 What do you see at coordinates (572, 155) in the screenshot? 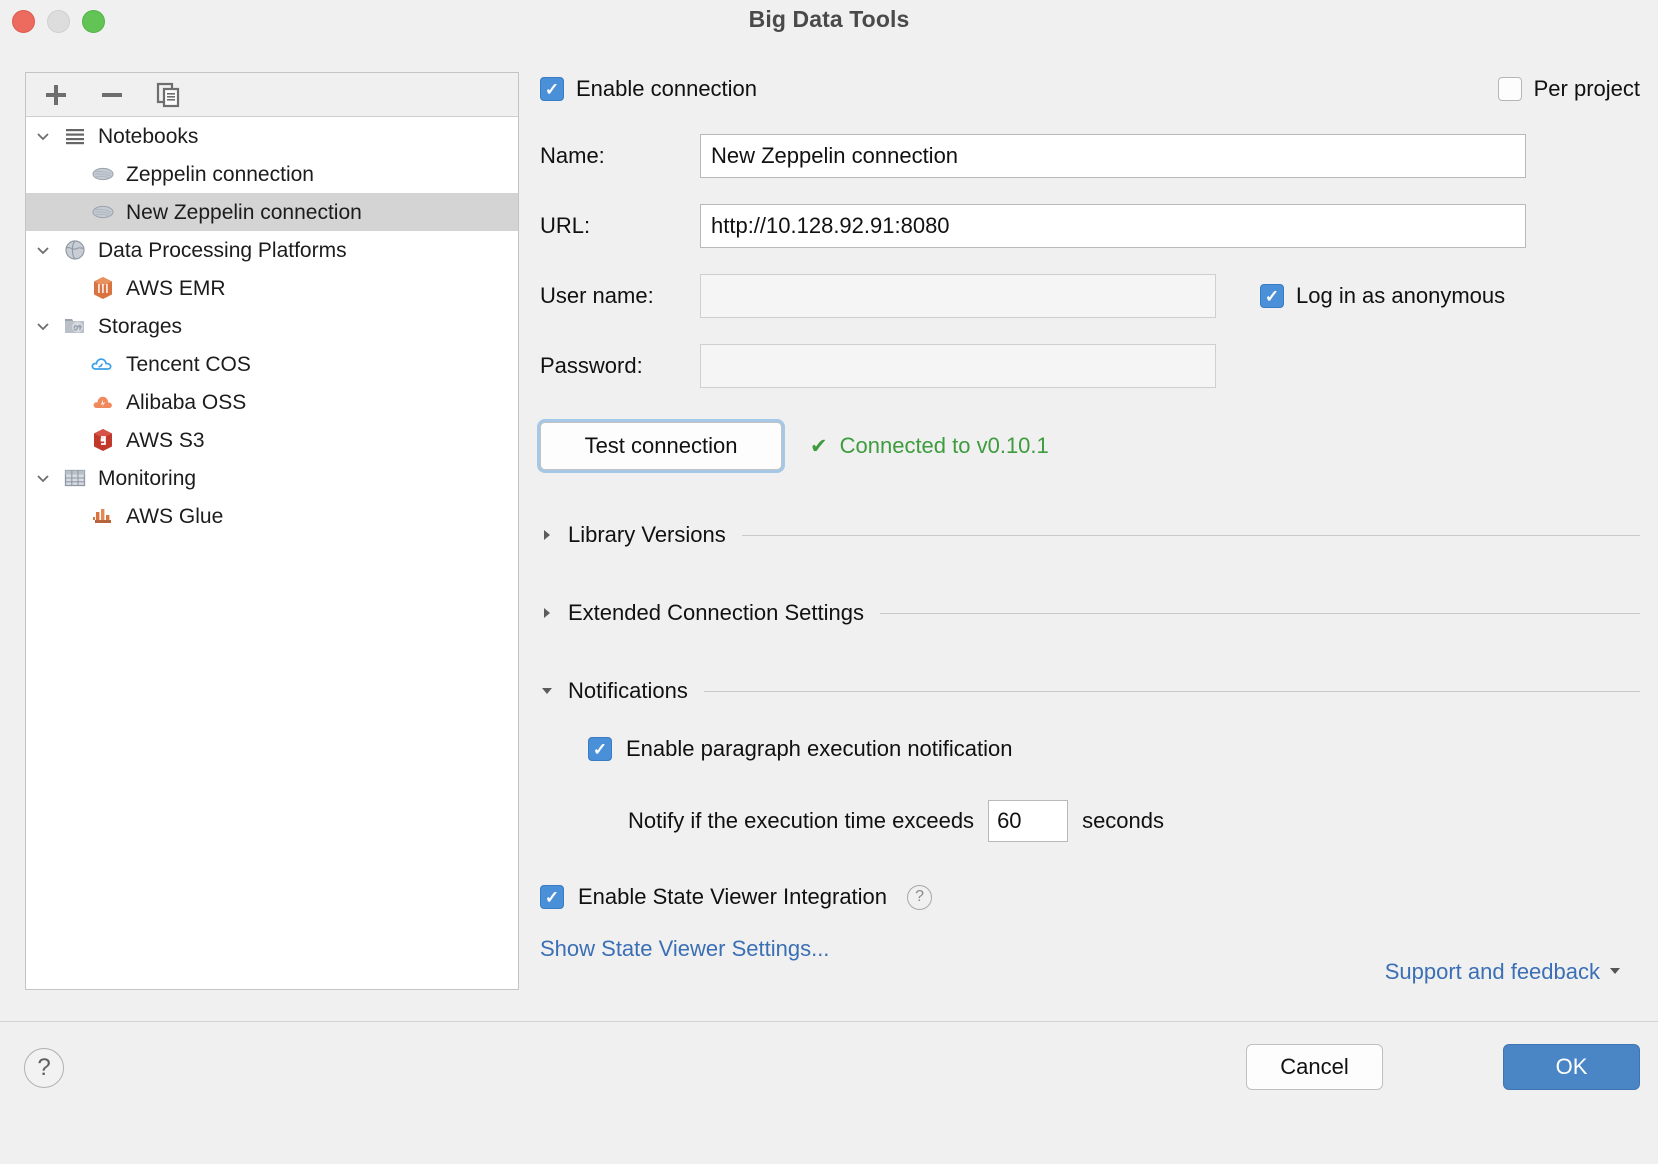
I see `name-label: Name:` at bounding box center [572, 155].